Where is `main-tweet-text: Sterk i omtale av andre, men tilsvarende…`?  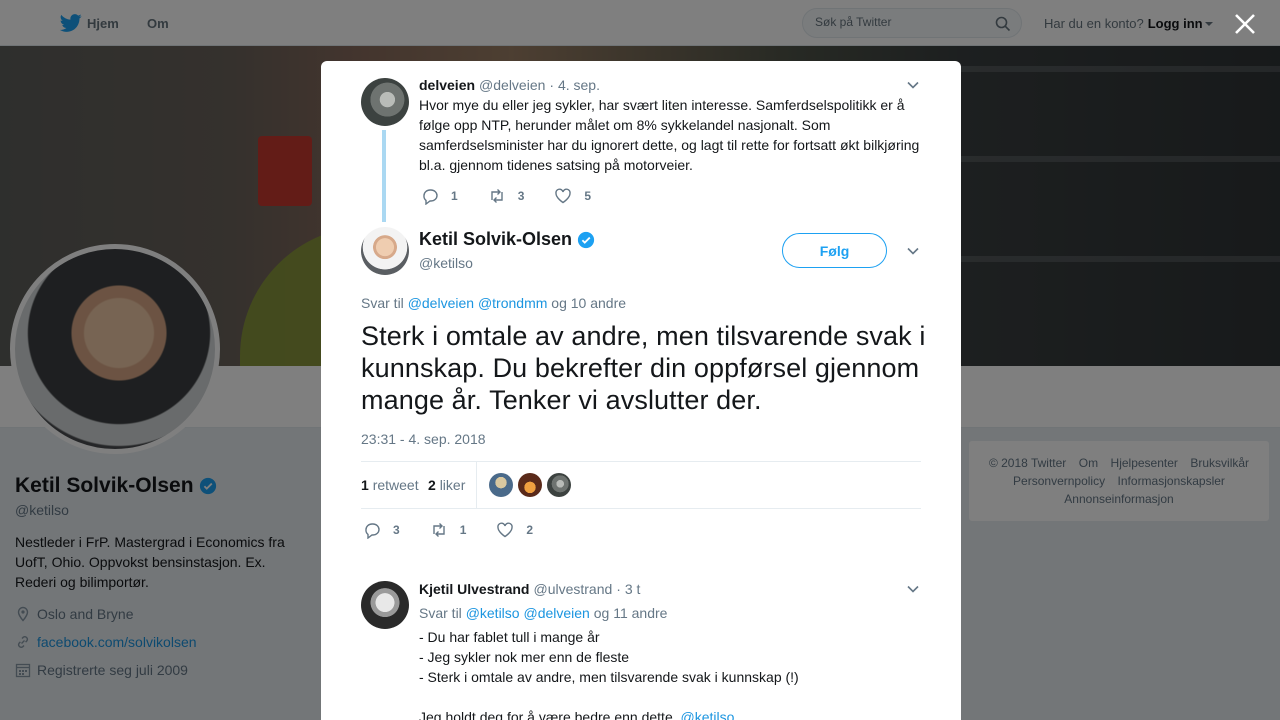
main-tweet-text: Sterk i omtale av andre, men tilsvarende… is located at coordinates (643, 368).